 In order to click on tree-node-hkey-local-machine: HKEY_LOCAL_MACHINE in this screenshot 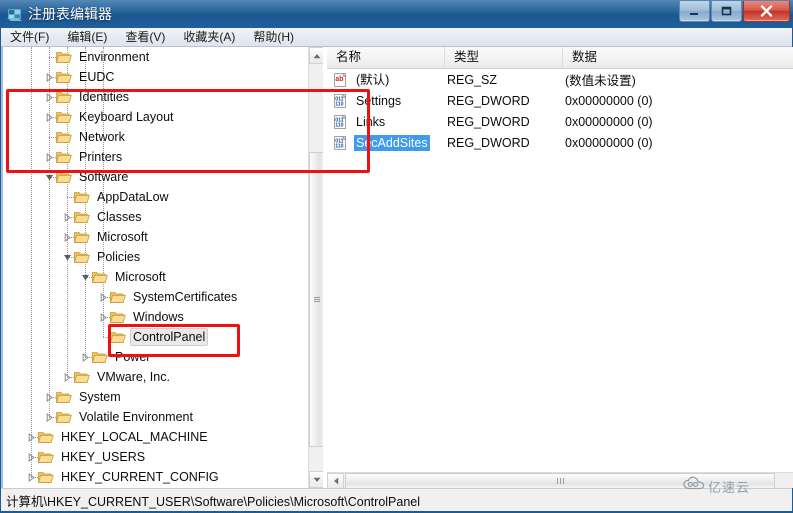, I will do `click(155, 437)`.